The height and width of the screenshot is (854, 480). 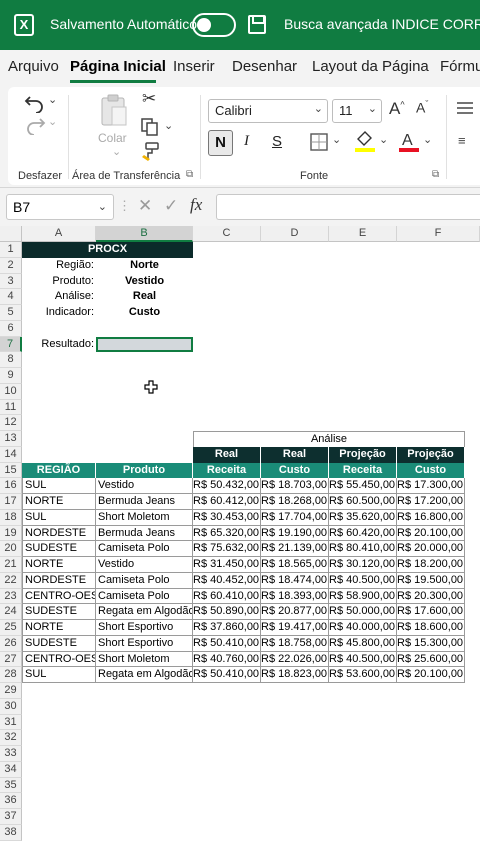 What do you see at coordinates (462, 140) in the screenshot?
I see `align-left-icon: ≡` at bounding box center [462, 140].